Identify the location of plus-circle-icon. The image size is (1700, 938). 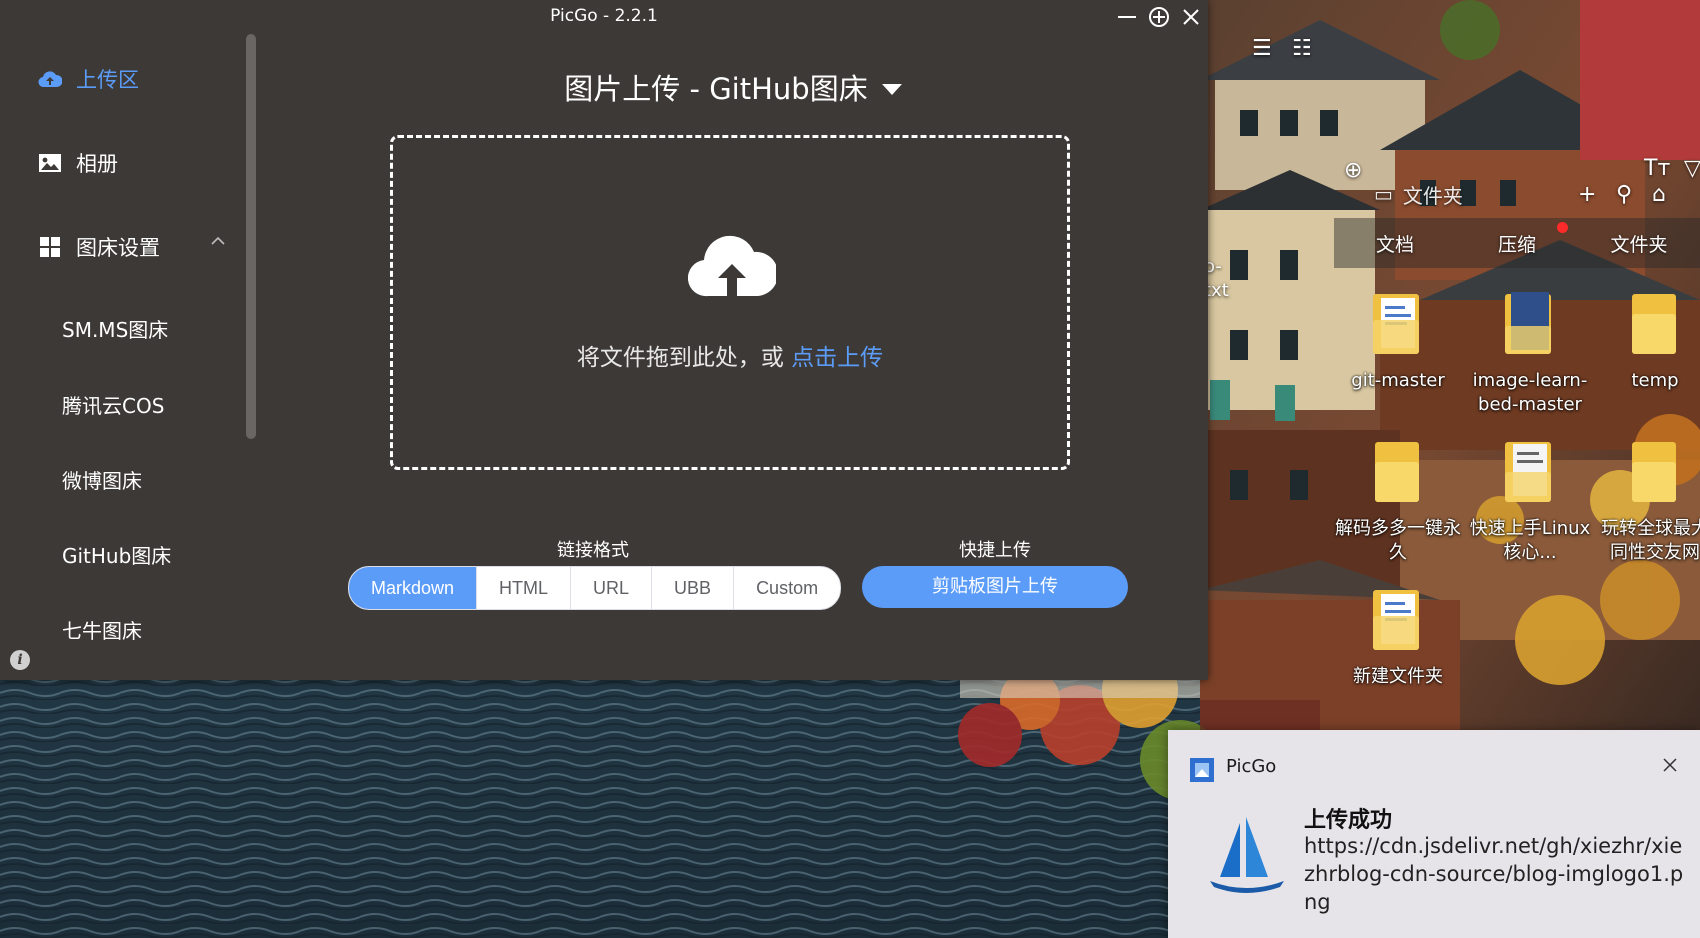
(1159, 17).